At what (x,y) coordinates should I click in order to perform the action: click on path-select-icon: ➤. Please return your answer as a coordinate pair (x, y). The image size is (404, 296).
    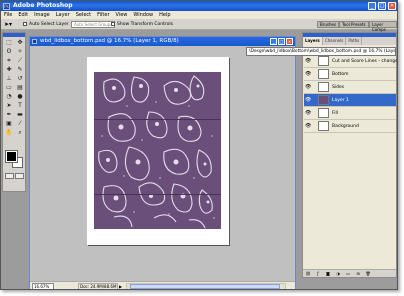
    Looking at the image, I should click on (9, 106).